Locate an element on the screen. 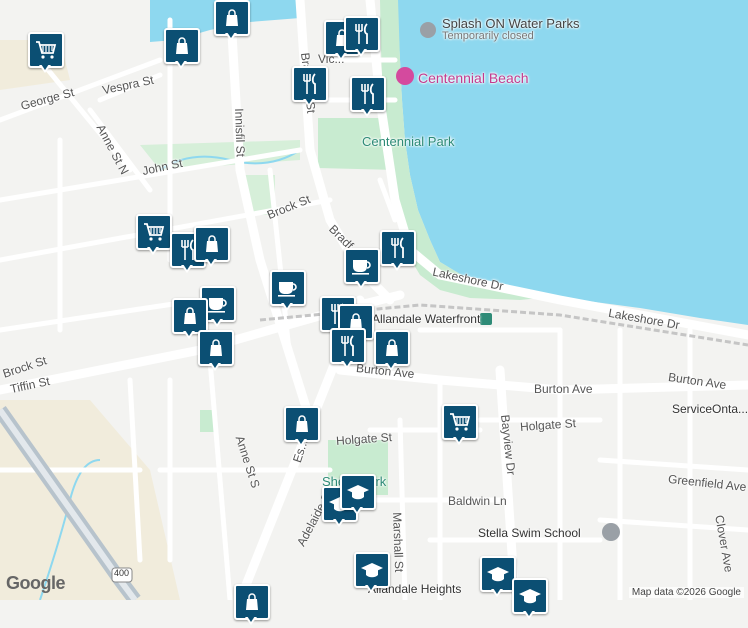  stella-swim-label: Stella Swim School is located at coordinates (529, 533).